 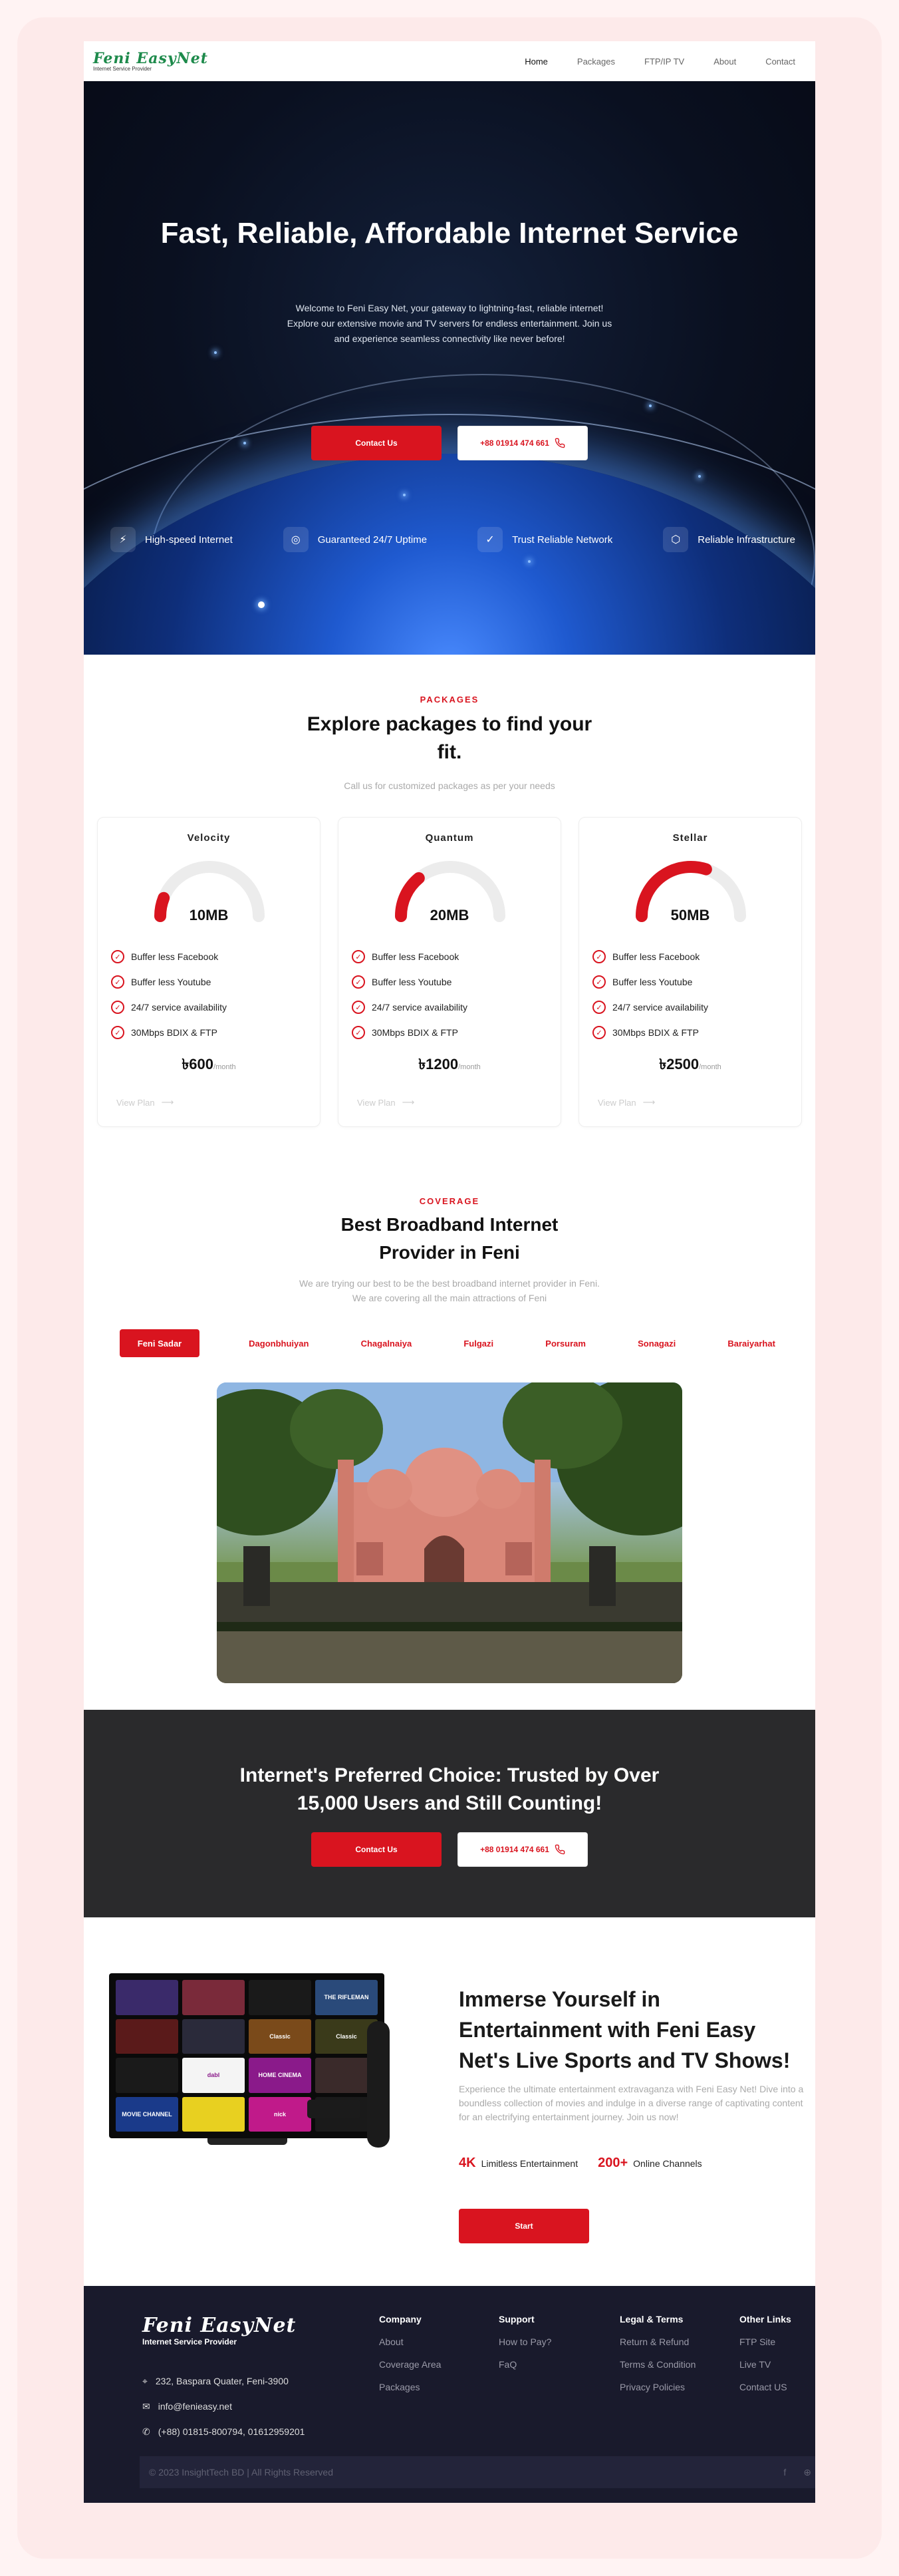 What do you see at coordinates (449, 1532) in the screenshot?
I see `mosque-illustration` at bounding box center [449, 1532].